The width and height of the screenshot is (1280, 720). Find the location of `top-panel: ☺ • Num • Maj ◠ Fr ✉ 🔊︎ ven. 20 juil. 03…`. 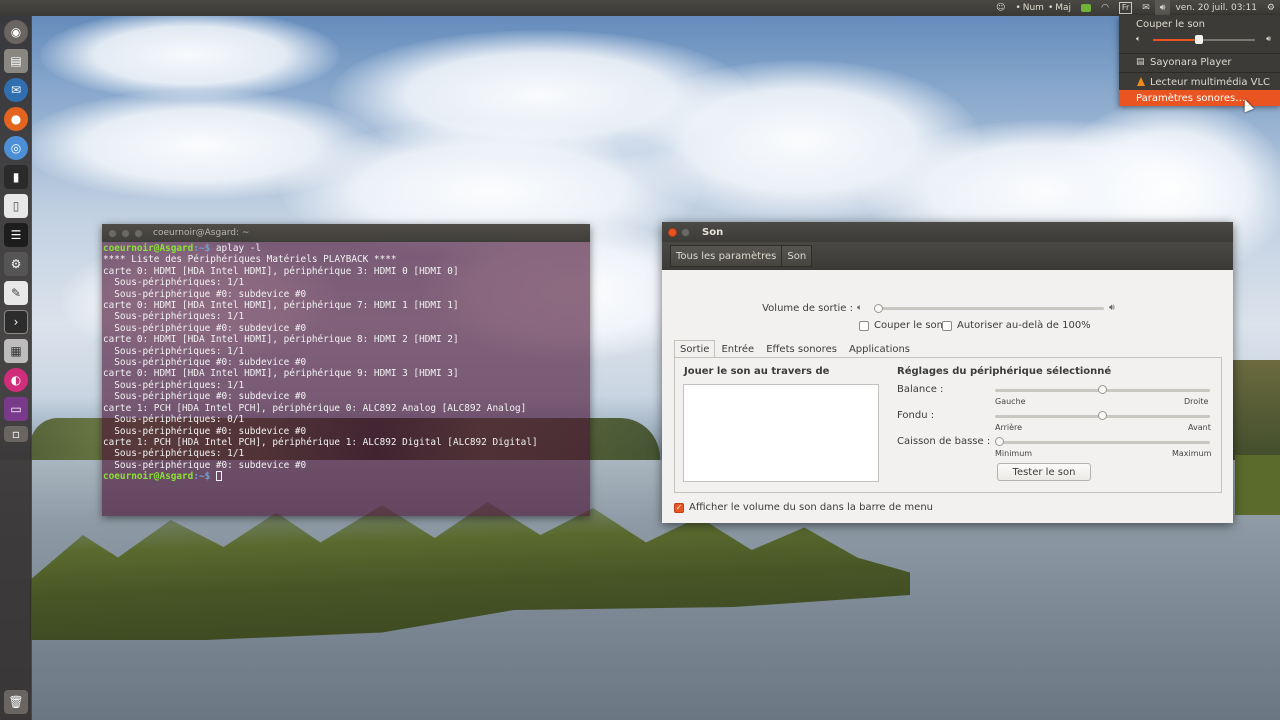

top-panel: ☺ • Num • Maj ◠ Fr ✉ 🔊︎ ven. 20 juil. 03… is located at coordinates (640, 8).